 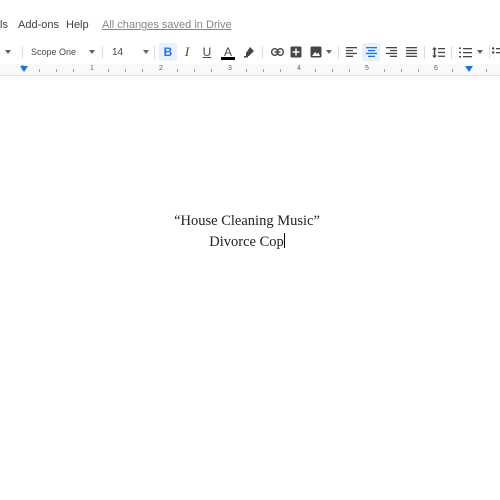 What do you see at coordinates (465, 52) in the screenshot?
I see `numbered-list-icon` at bounding box center [465, 52].